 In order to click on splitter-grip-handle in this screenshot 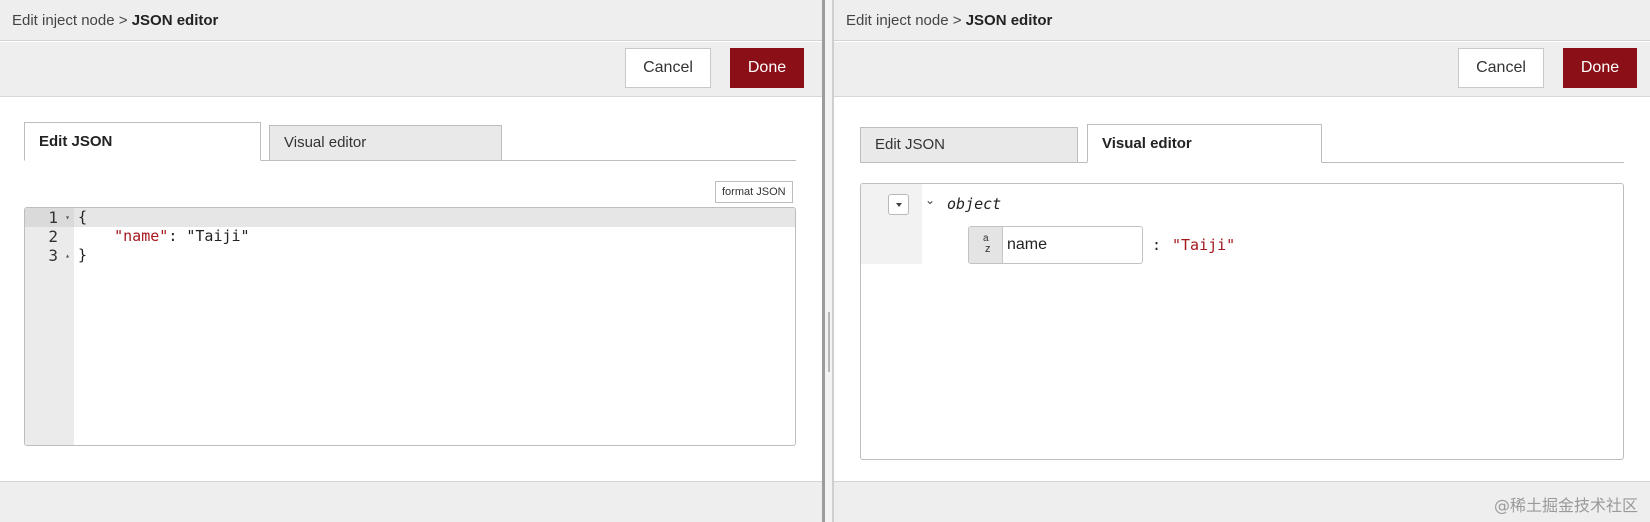, I will do `click(829, 342)`.